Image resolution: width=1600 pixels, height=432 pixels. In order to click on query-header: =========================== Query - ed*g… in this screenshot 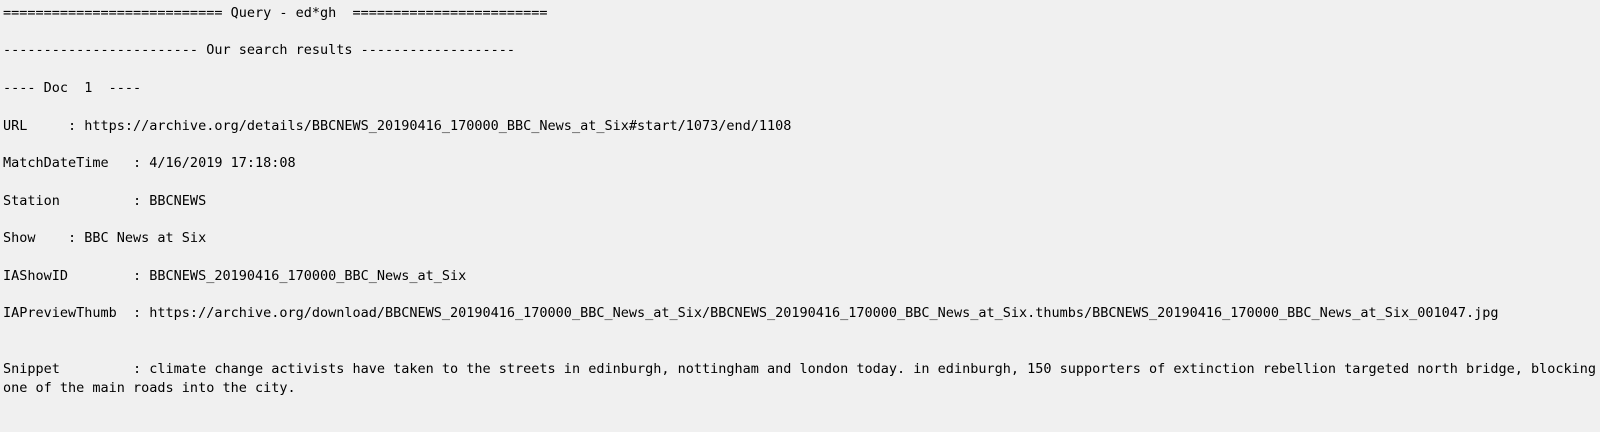, I will do `click(275, 13)`.